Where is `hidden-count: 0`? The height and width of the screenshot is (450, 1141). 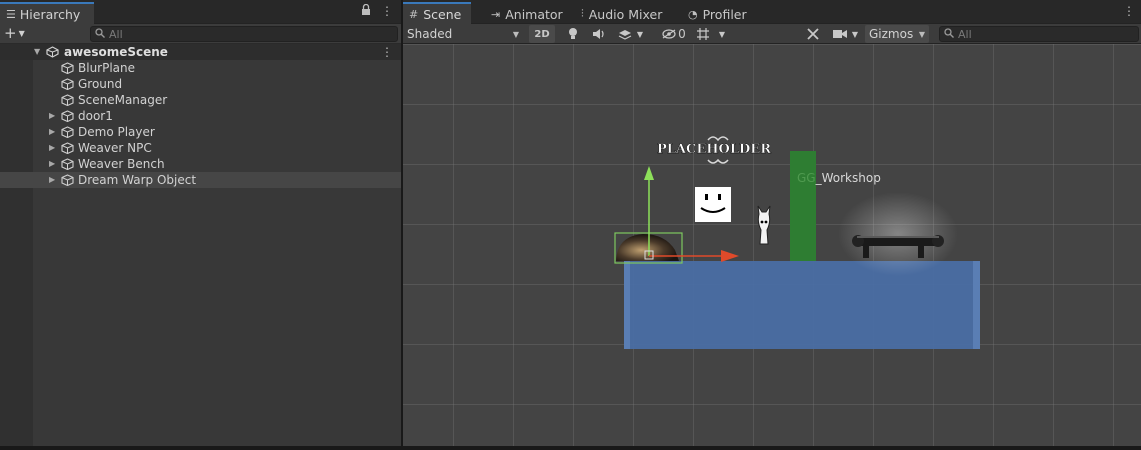 hidden-count: 0 is located at coordinates (682, 34).